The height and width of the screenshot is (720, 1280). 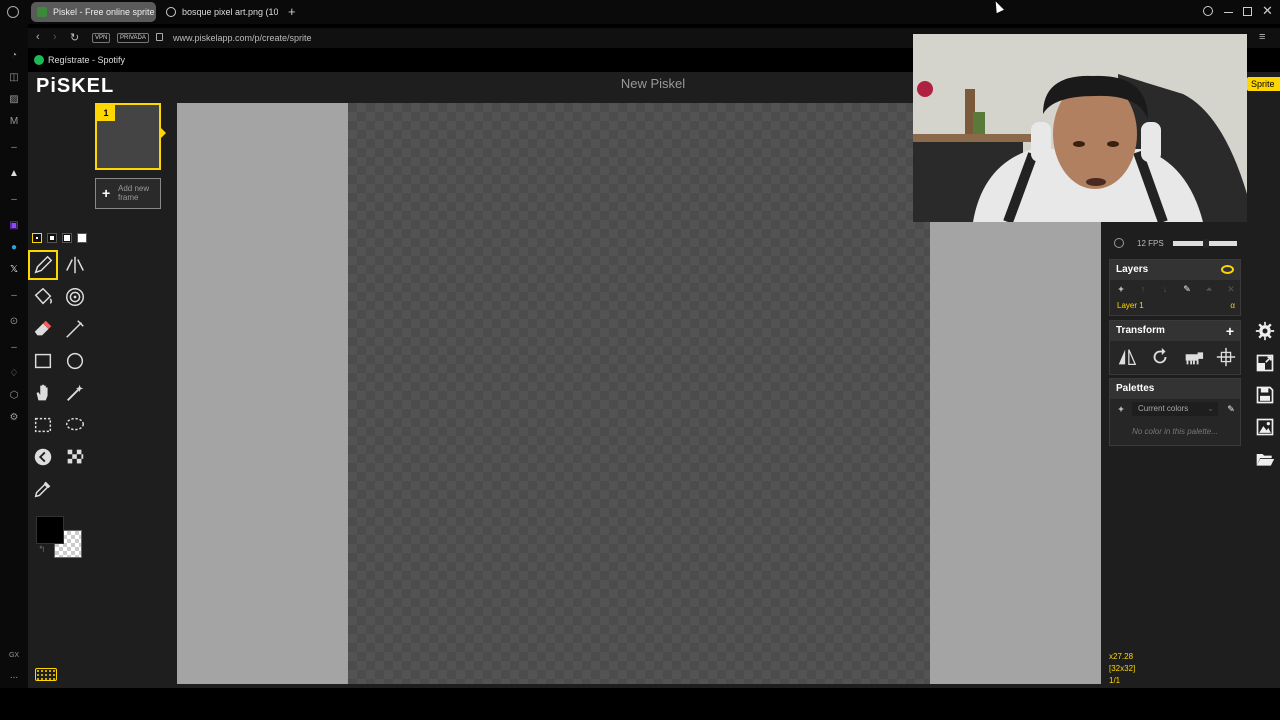 I want to click on line-pen-icon, so click(x=75, y=329).